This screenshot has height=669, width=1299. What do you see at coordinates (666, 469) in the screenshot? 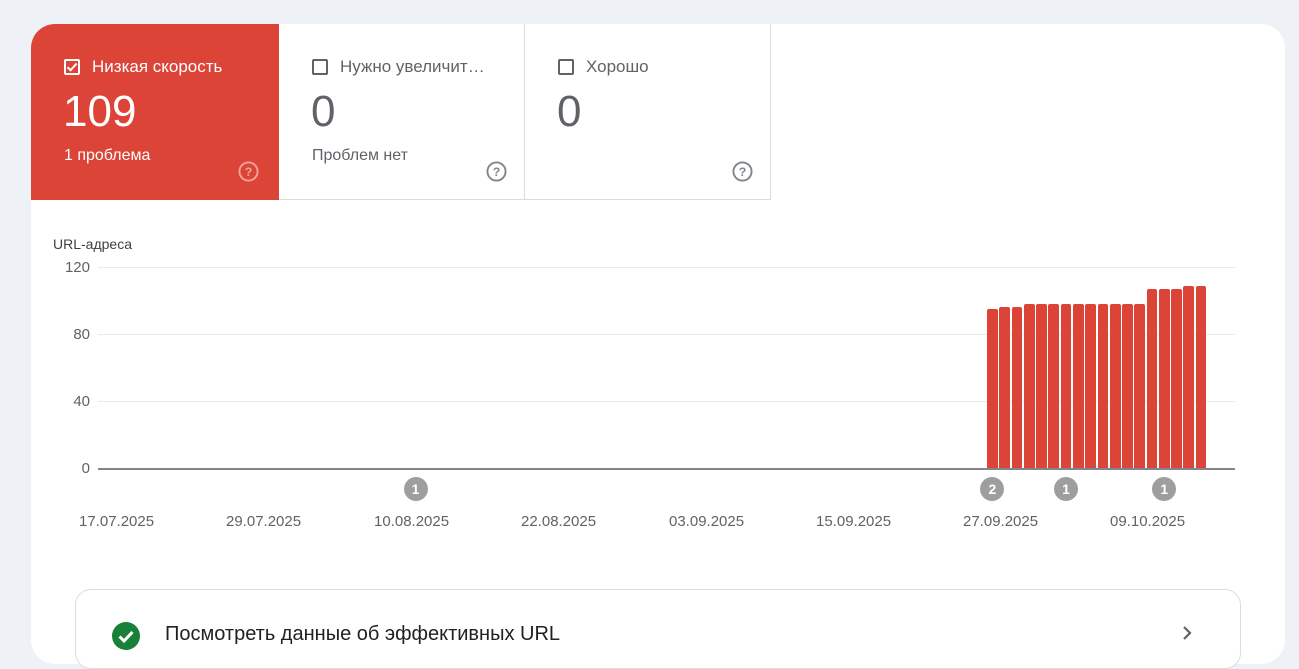
I see `x-axis-line` at bounding box center [666, 469].